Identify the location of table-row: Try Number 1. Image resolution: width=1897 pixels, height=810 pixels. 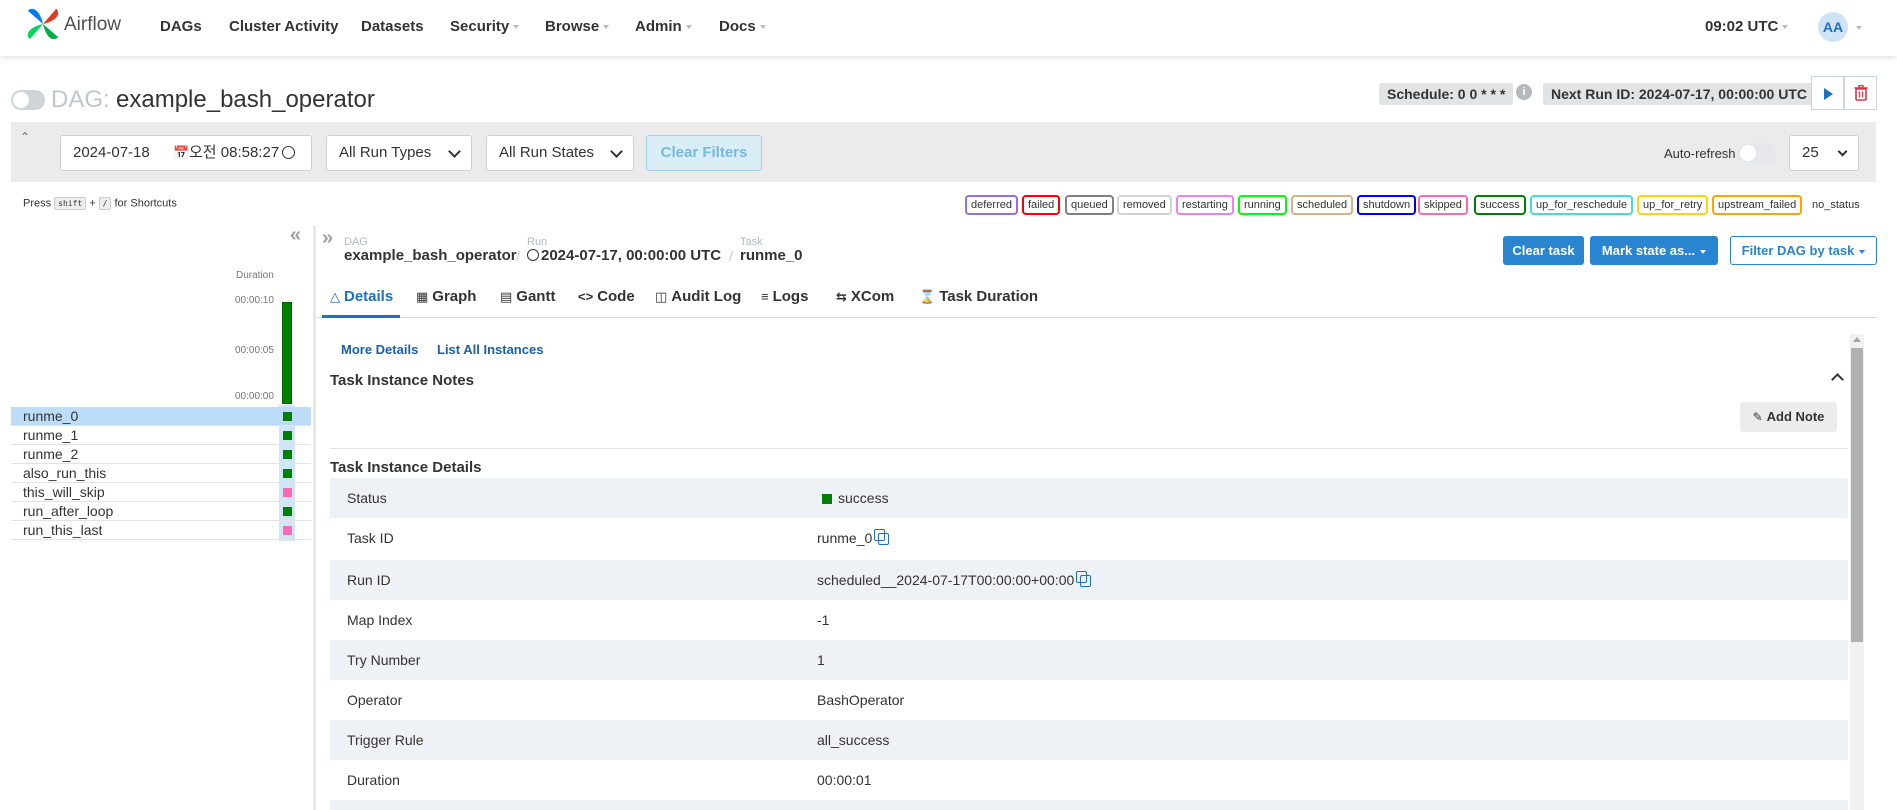
(1089, 660).